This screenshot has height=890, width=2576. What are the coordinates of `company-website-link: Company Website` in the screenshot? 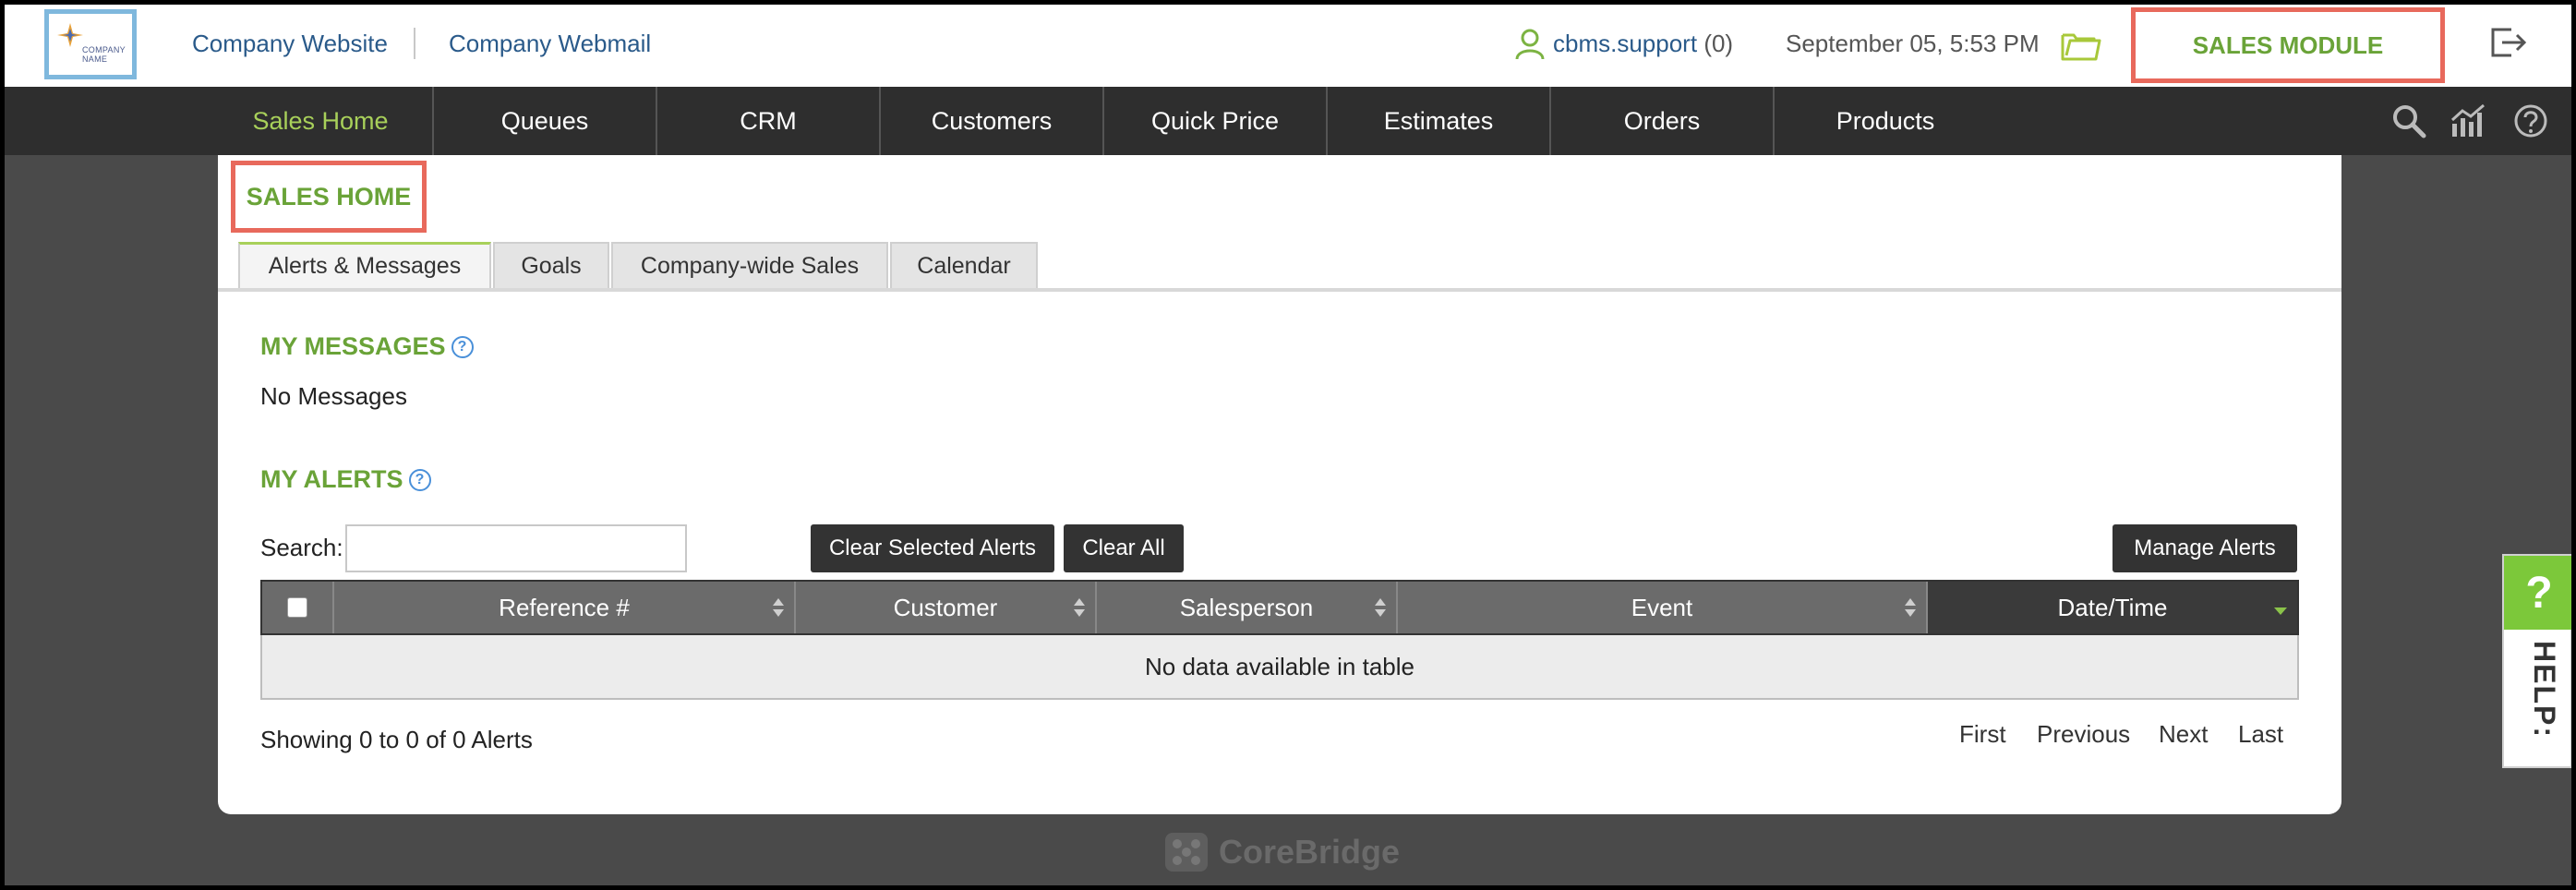 It's located at (290, 44).